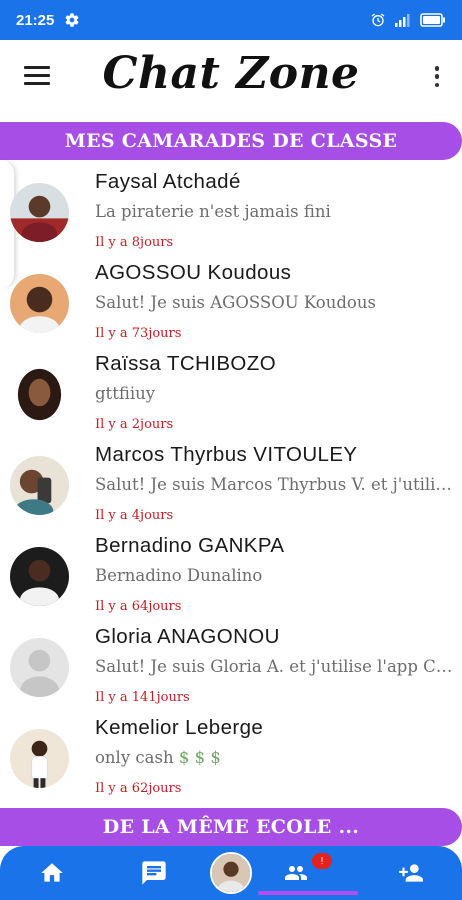 The image size is (462, 900). Describe the element at coordinates (231, 141) in the screenshot. I see `section-header-classmates: MES CAMARADES DE CLASSE` at that location.